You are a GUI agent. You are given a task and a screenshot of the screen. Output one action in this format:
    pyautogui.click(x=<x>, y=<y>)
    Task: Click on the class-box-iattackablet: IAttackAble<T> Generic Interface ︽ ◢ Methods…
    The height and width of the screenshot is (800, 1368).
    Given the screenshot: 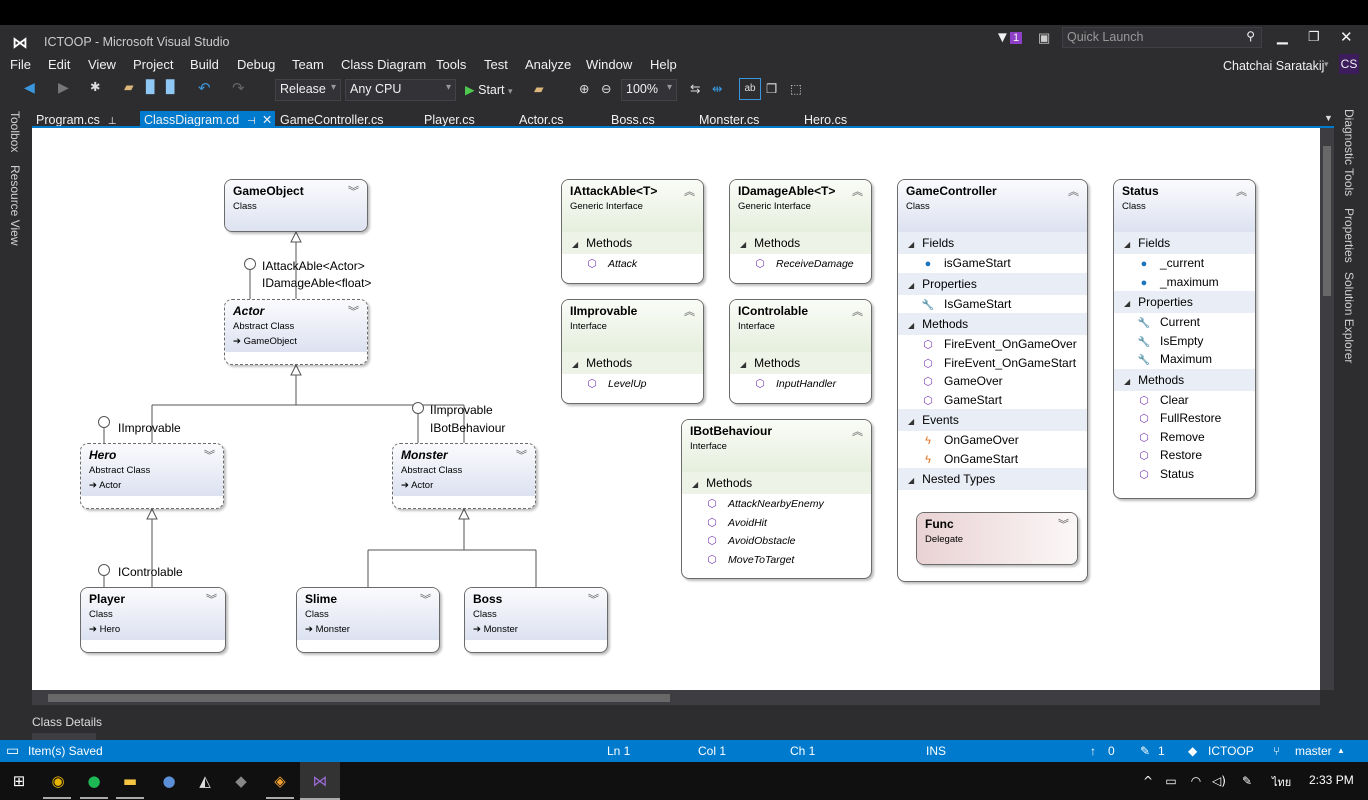 What is the action you would take?
    pyautogui.click(x=632, y=231)
    